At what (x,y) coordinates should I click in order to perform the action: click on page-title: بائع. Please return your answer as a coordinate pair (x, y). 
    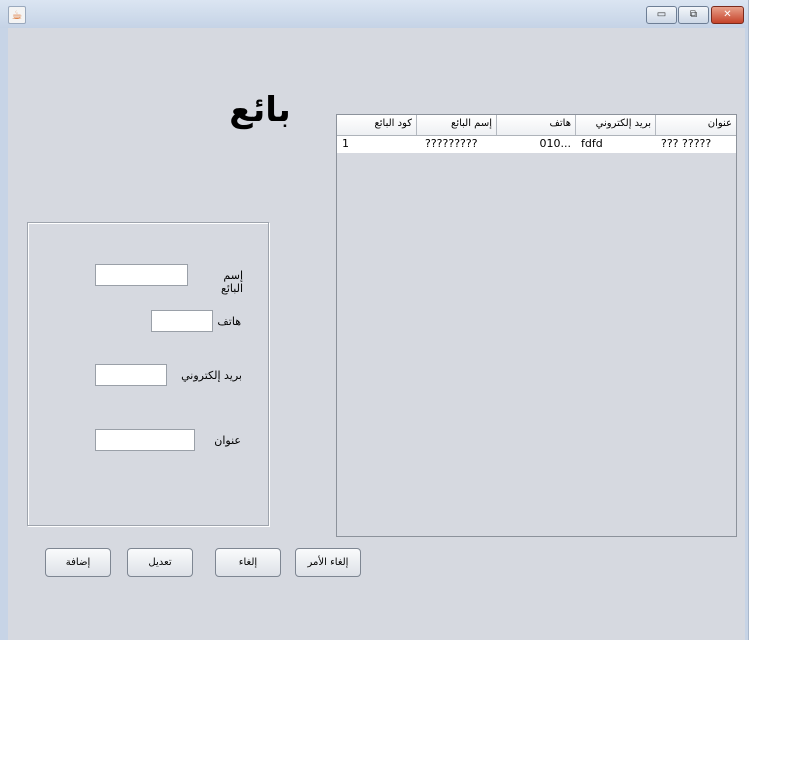
    Looking at the image, I should click on (260, 110).